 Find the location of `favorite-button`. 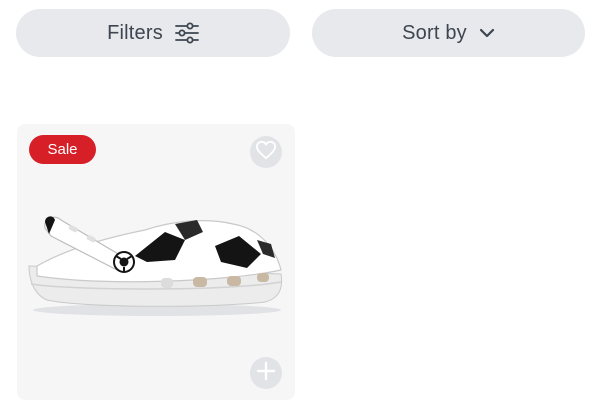

favorite-button is located at coordinates (266, 152).